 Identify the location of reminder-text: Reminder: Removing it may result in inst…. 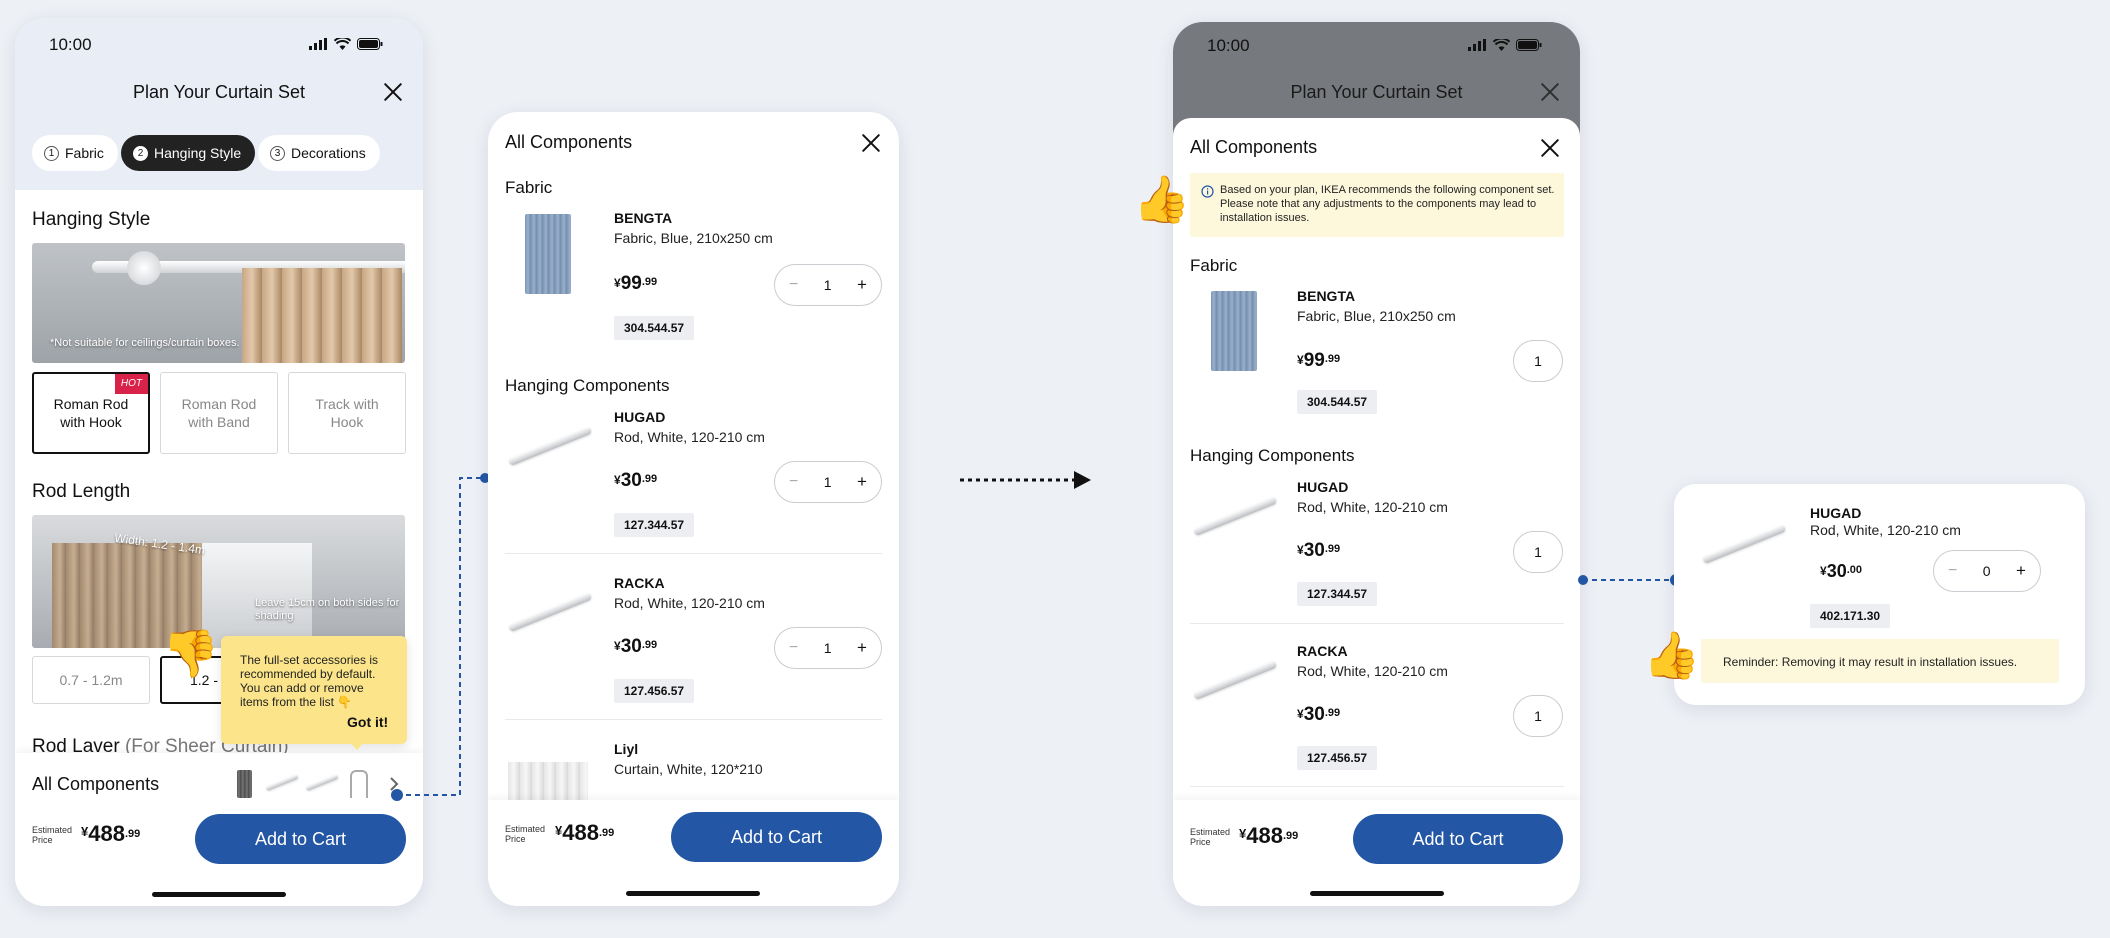
(1870, 662).